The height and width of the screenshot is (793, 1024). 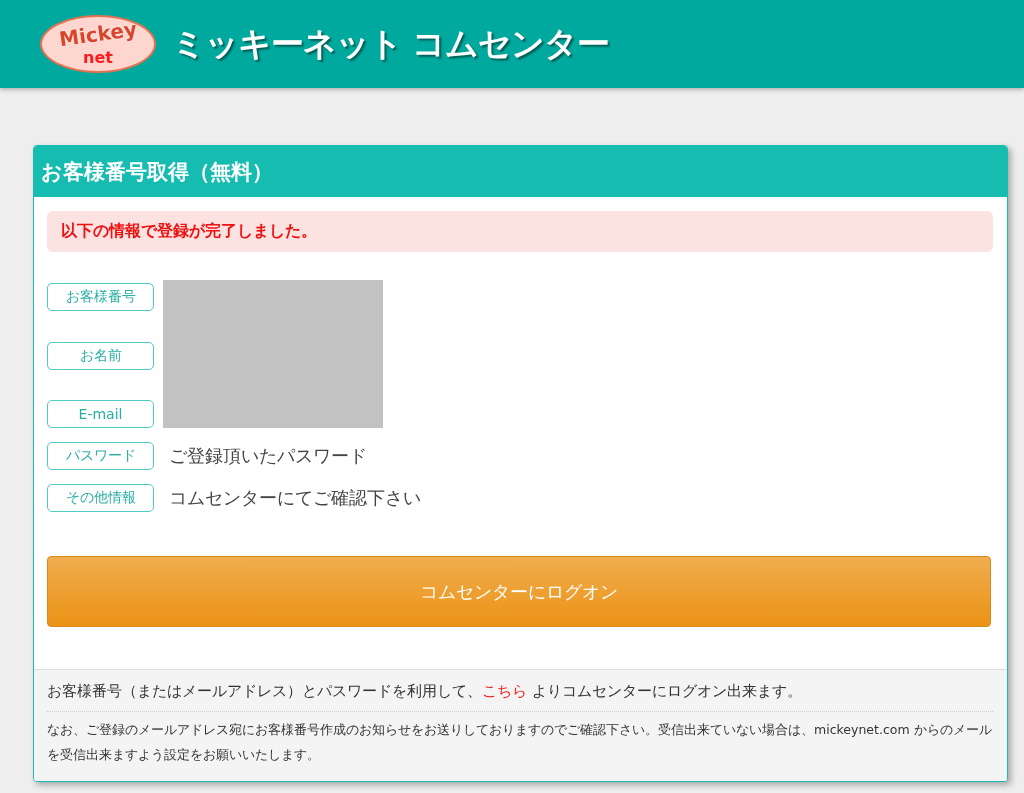 What do you see at coordinates (100, 456) in the screenshot?
I see `field-label: パスワード` at bounding box center [100, 456].